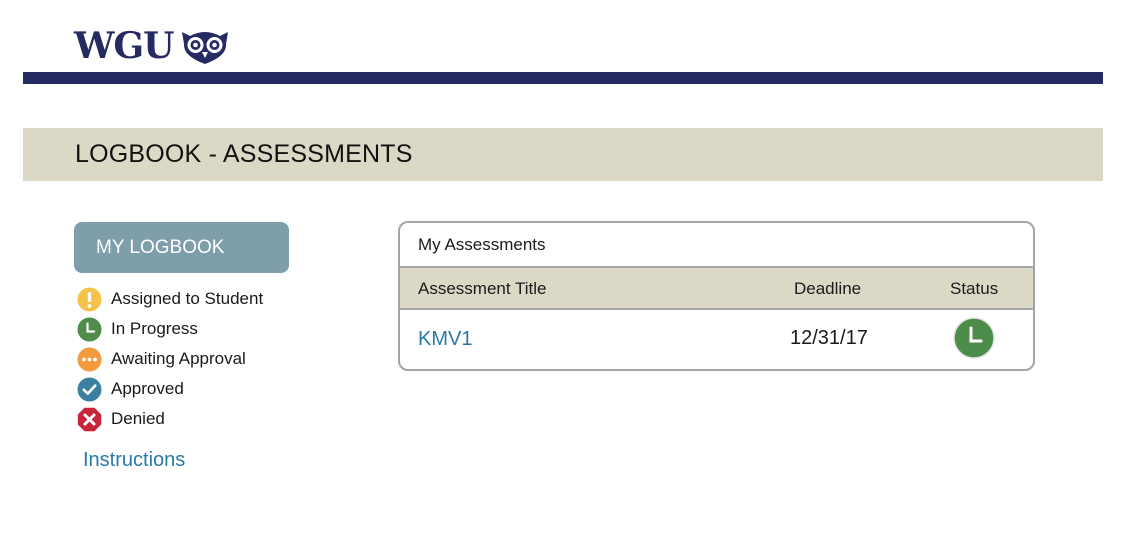  What do you see at coordinates (89, 299) in the screenshot?
I see `exclamation-icon` at bounding box center [89, 299].